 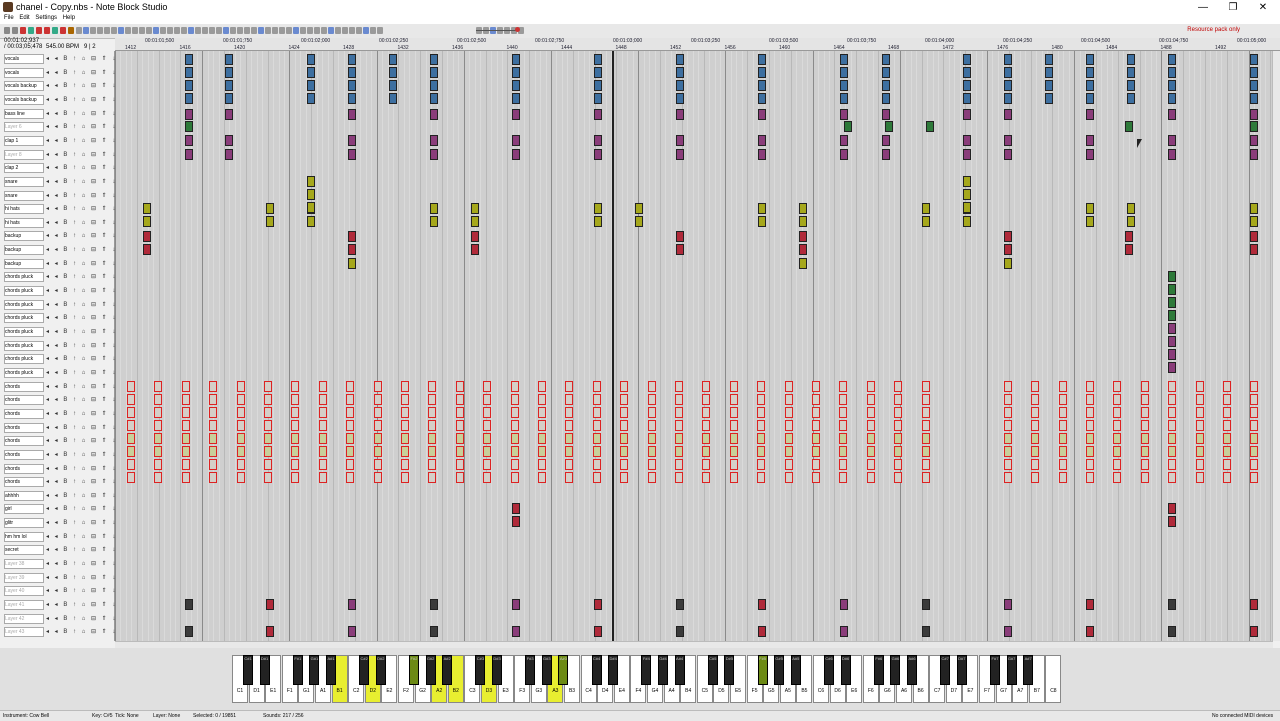 I want to click on piano-black-key: C#6, so click(x=829, y=670).